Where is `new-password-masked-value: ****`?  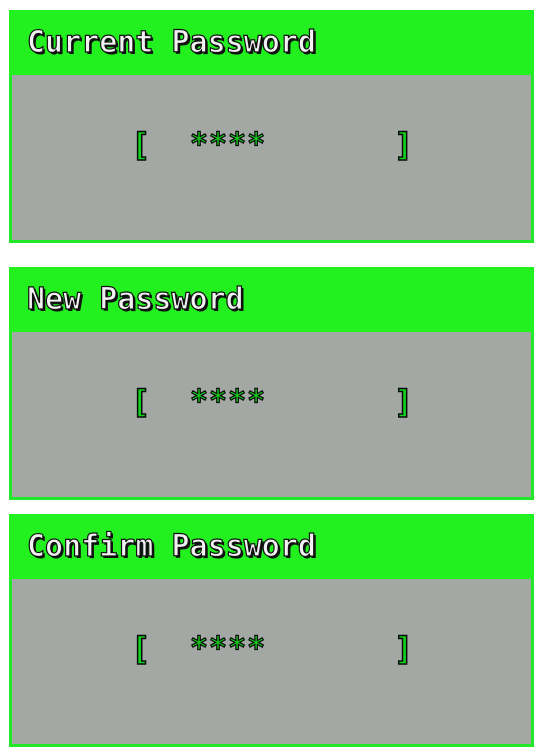
new-password-masked-value: **** is located at coordinates (227, 402).